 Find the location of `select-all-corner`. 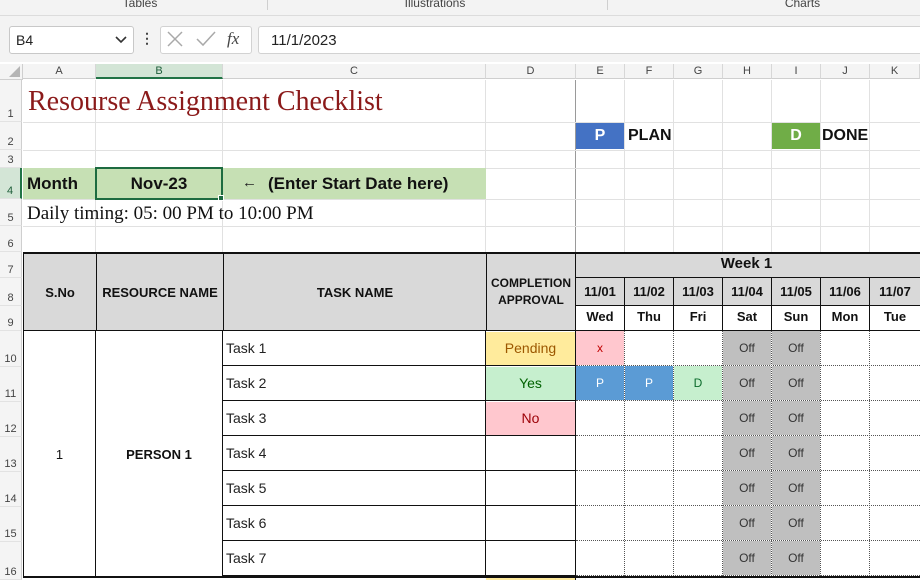

select-all-corner is located at coordinates (11, 72).